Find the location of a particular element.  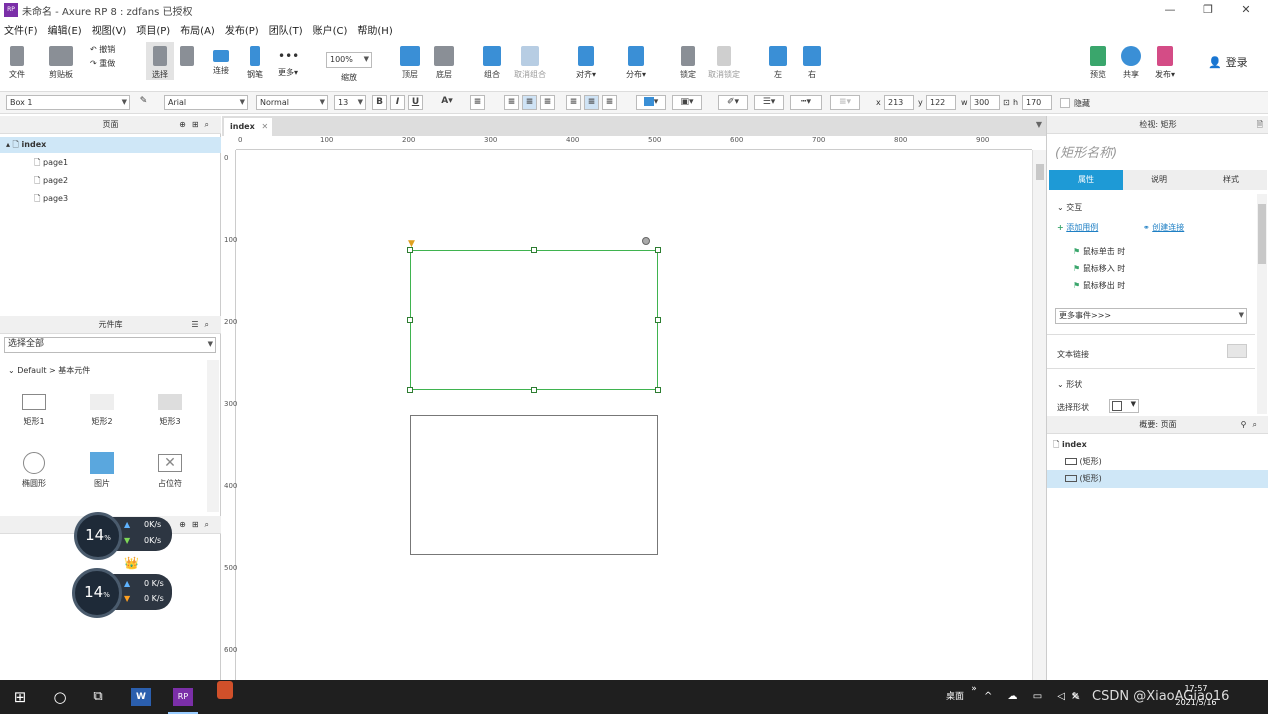

widget-ellipse: 椭圆形 is located at coordinates (34, 470).